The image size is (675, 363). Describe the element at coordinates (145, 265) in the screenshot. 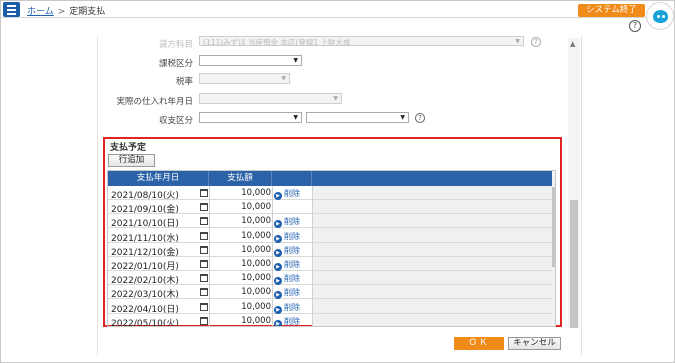

I see `payment-date-cell: 2022/01/10(月)` at that location.